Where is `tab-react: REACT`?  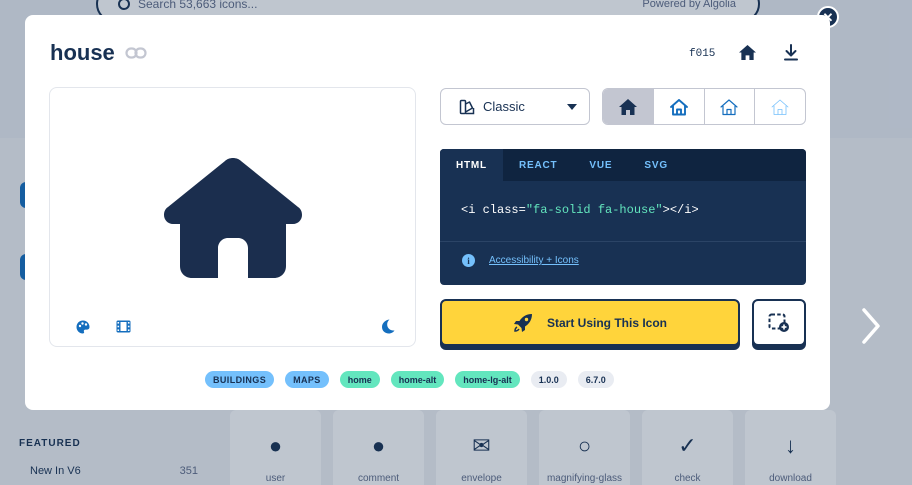
tab-react: REACT is located at coordinates (538, 165).